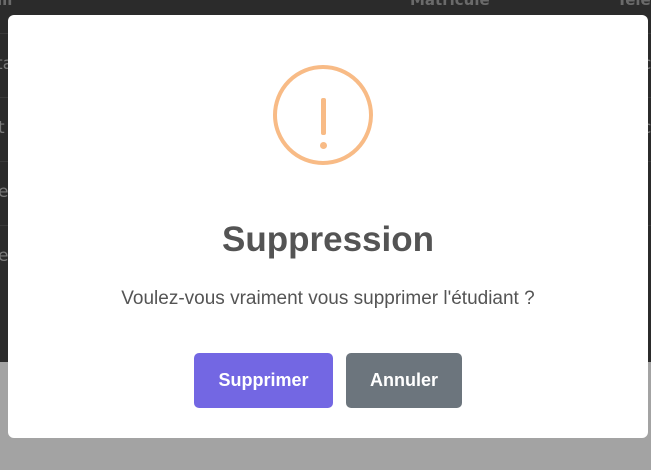 This screenshot has height=470, width=651. I want to click on column-header-telephone: Tele, so click(634, 4).